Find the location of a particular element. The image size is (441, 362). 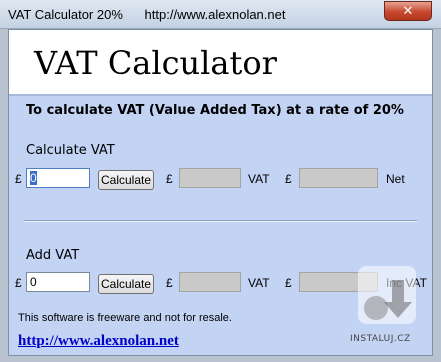

add-amount-currency: £ is located at coordinates (18, 283).